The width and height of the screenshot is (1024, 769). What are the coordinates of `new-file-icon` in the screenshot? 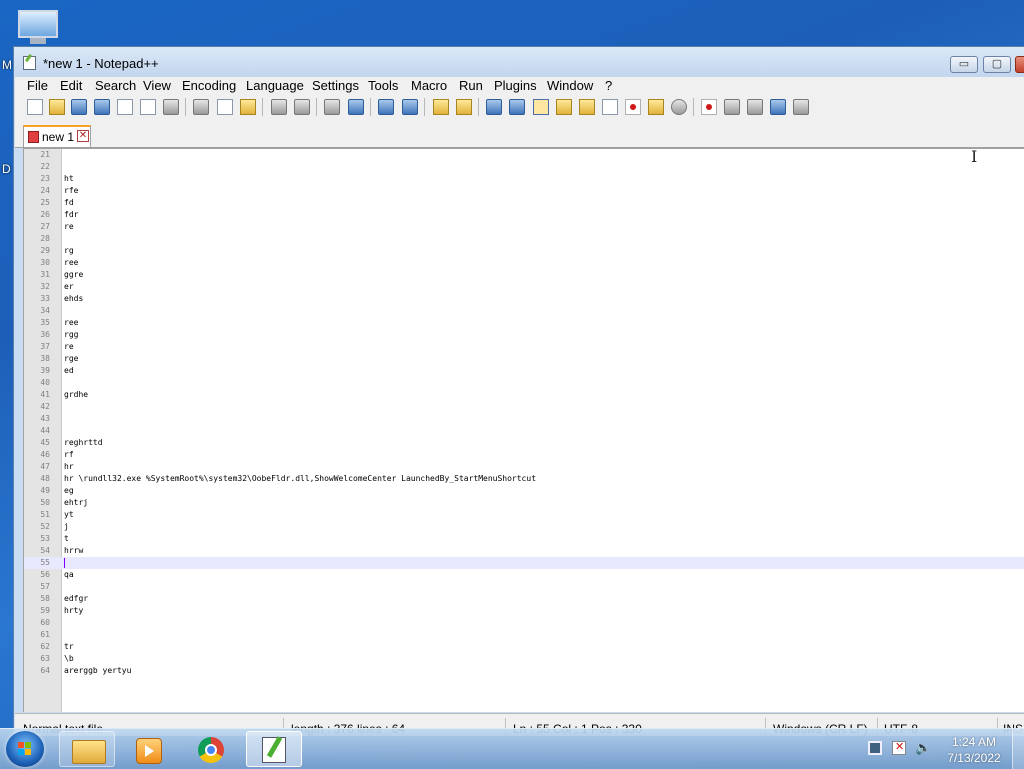 It's located at (35, 107).